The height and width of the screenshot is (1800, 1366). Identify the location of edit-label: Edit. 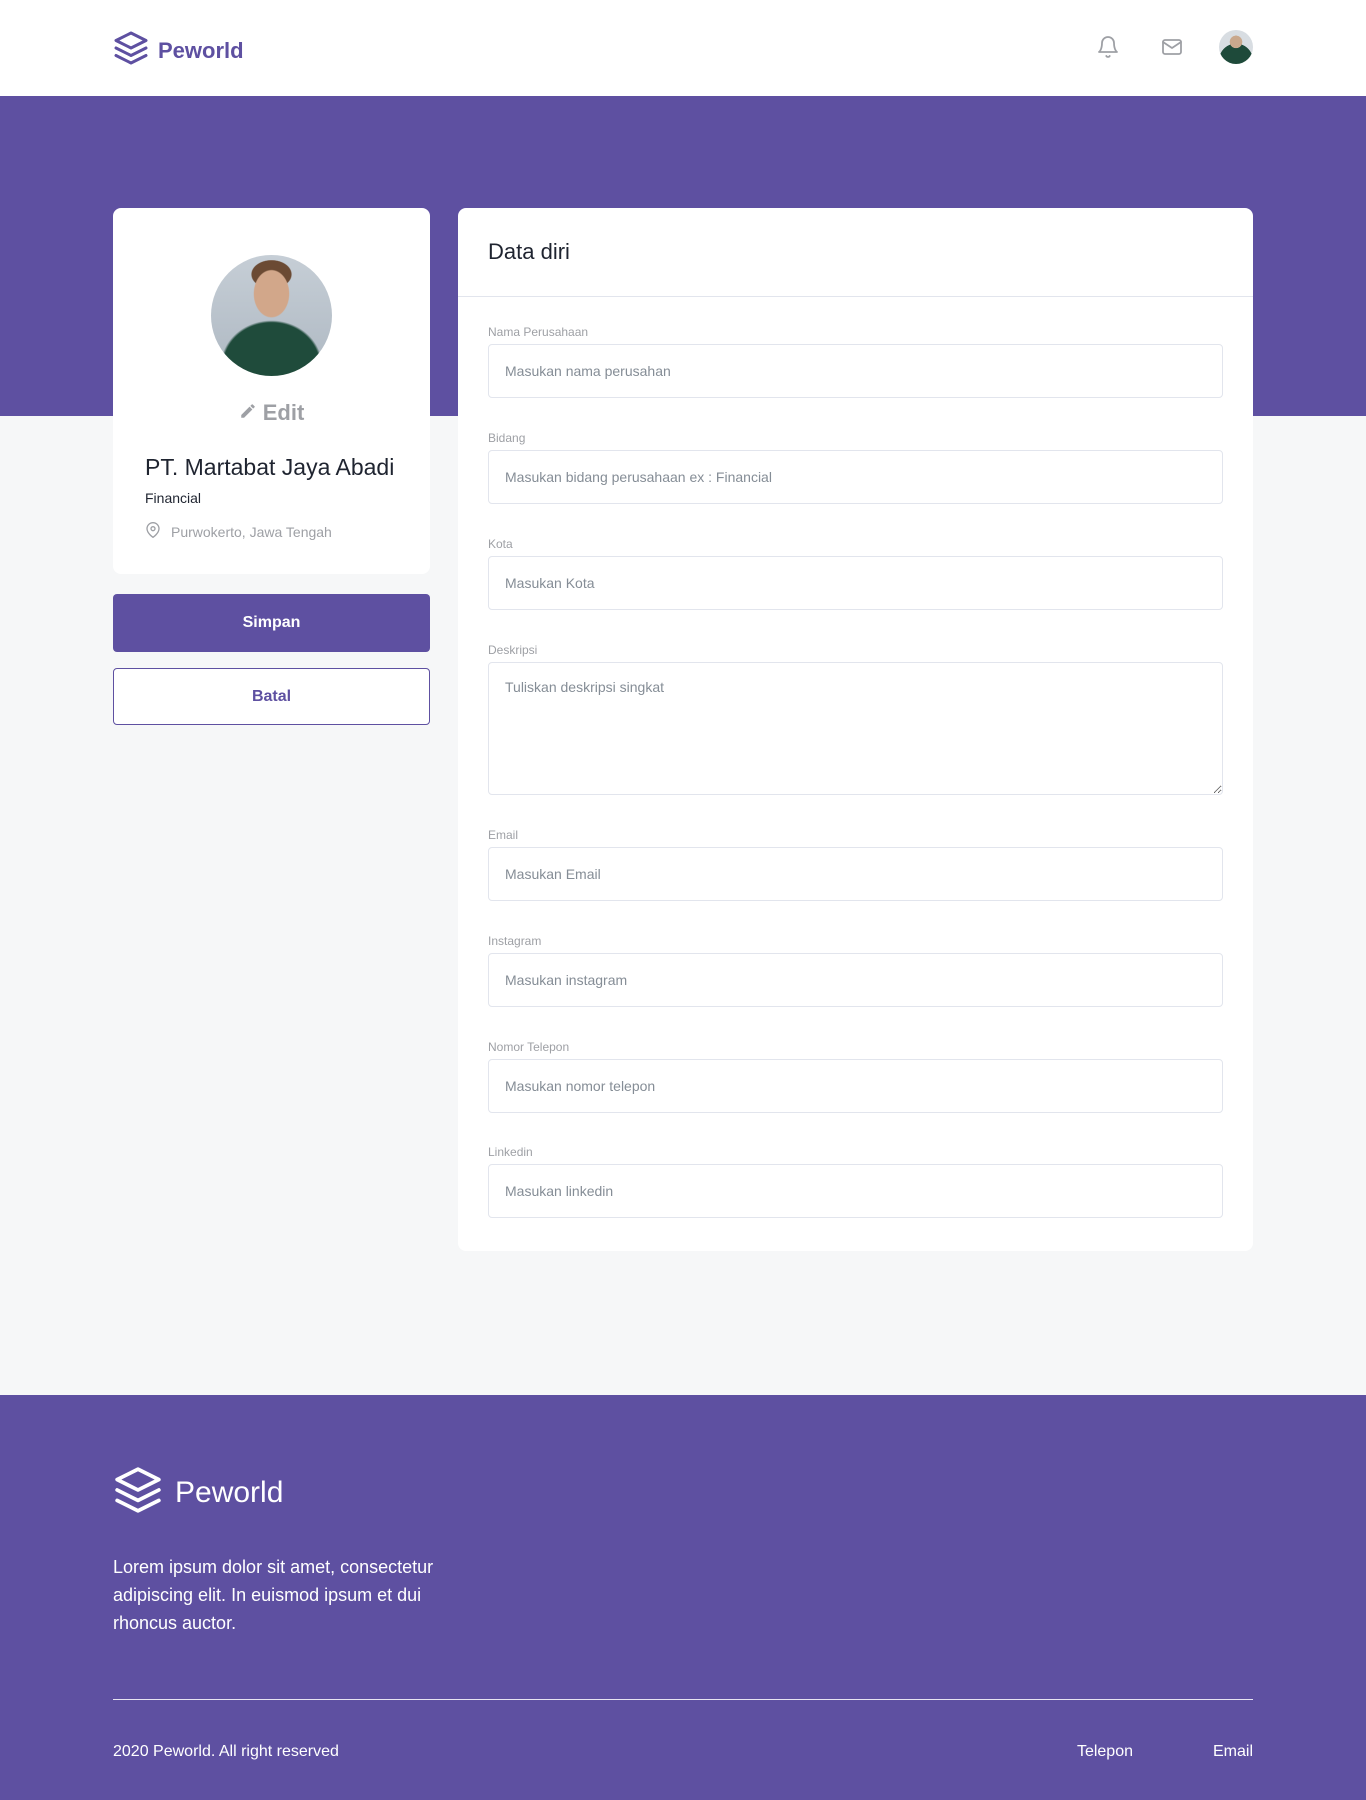
(283, 412).